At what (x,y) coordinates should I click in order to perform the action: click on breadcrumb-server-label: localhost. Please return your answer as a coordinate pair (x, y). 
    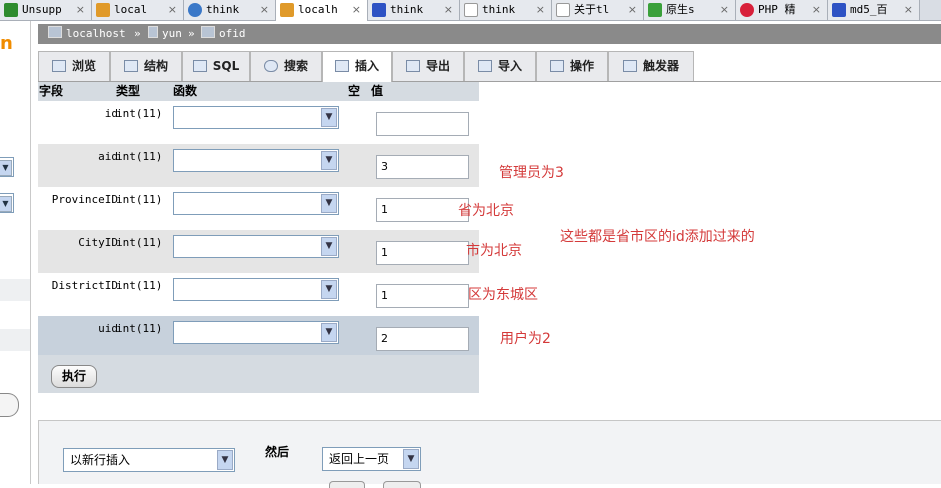
    Looking at the image, I should click on (96, 33).